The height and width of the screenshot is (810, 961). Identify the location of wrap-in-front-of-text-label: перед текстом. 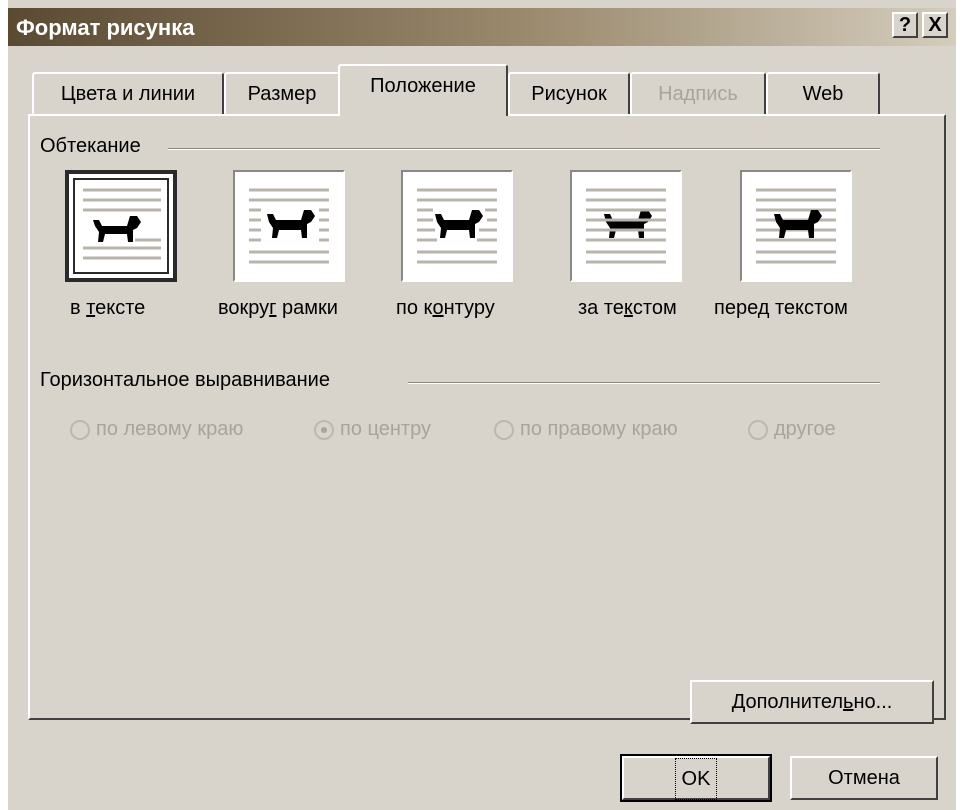
(781, 308).